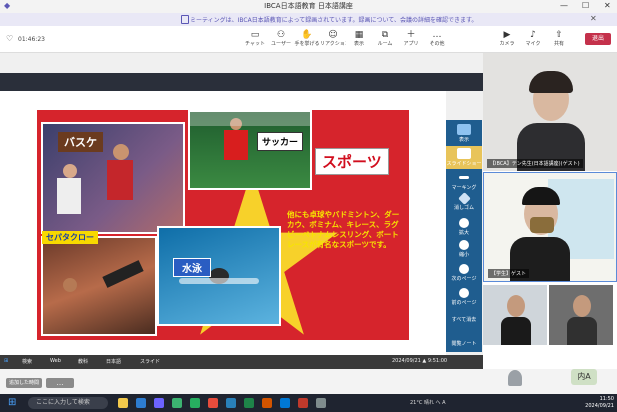 This screenshot has height=412, width=617. I want to click on panel-next-page-button: 次のページ, so click(464, 273).